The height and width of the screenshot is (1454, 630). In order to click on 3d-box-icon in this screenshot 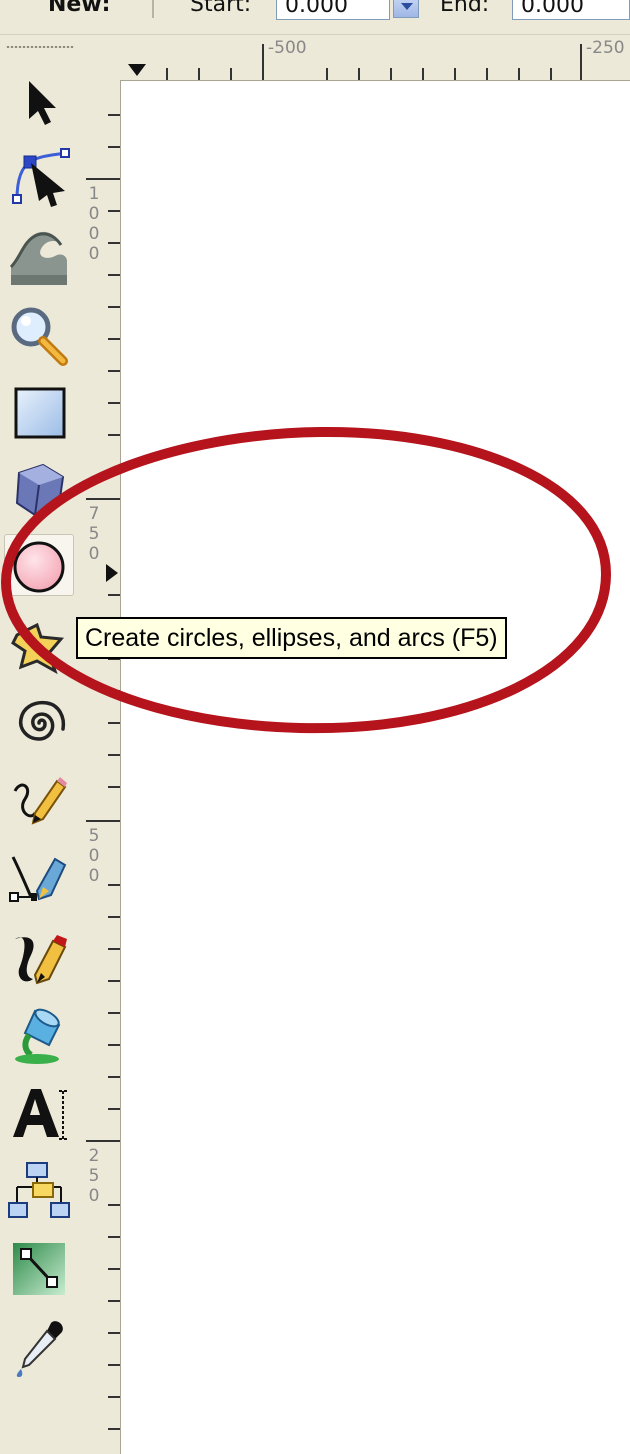, I will do `click(40, 490)`.